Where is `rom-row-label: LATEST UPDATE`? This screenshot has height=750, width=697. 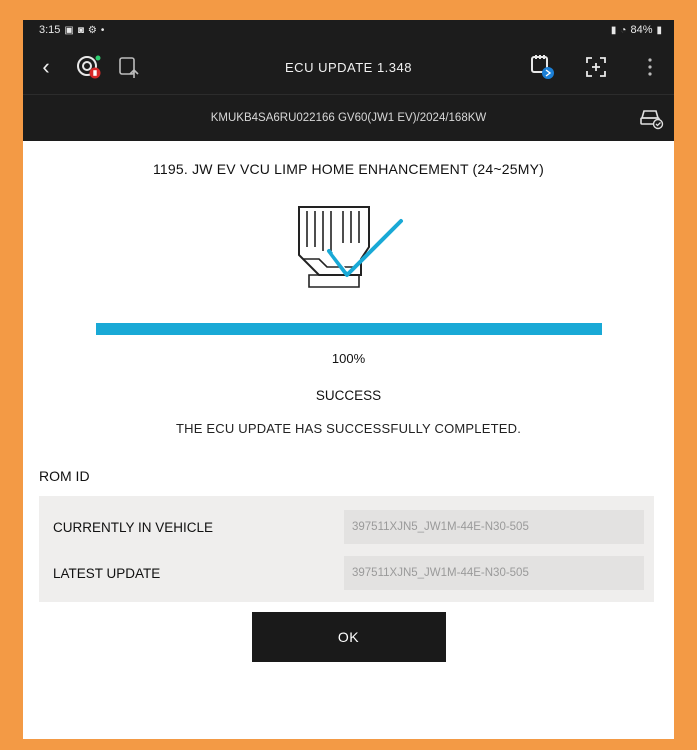
rom-row-label: LATEST UPDATE is located at coordinates (107, 573).